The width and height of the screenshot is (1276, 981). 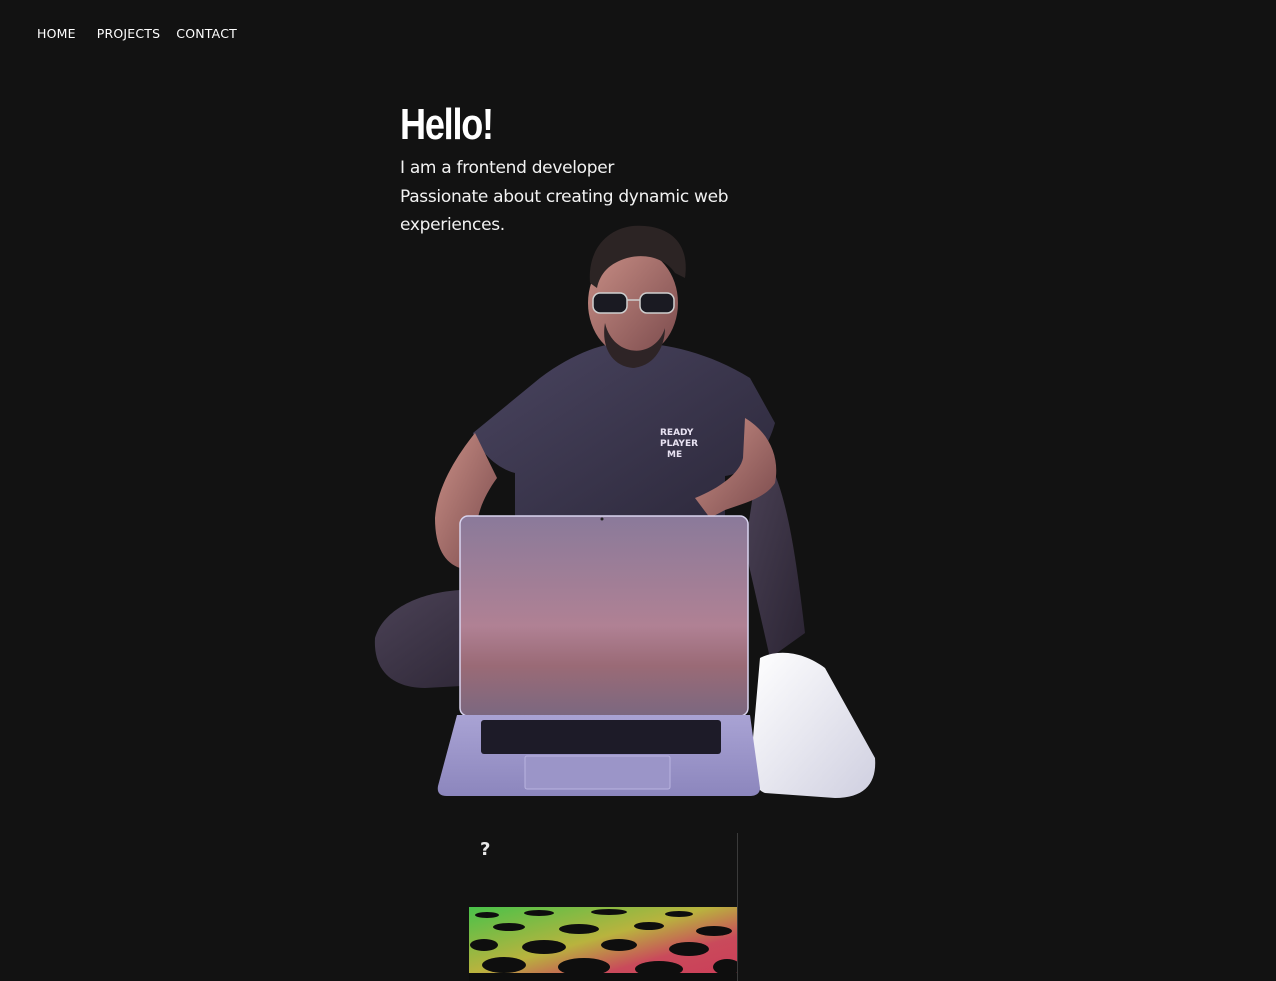 What do you see at coordinates (674, 455) in the screenshot?
I see `shirt-logo-line-3: ME` at bounding box center [674, 455].